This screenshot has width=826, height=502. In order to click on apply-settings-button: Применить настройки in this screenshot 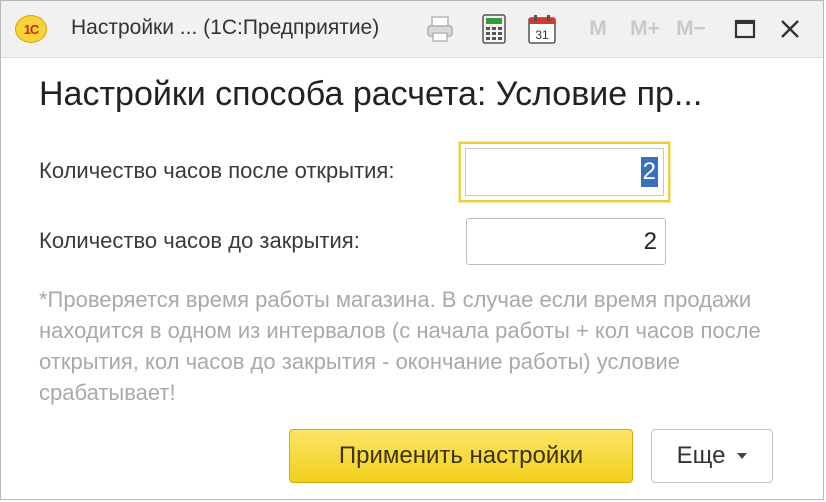, I will do `click(461, 456)`.